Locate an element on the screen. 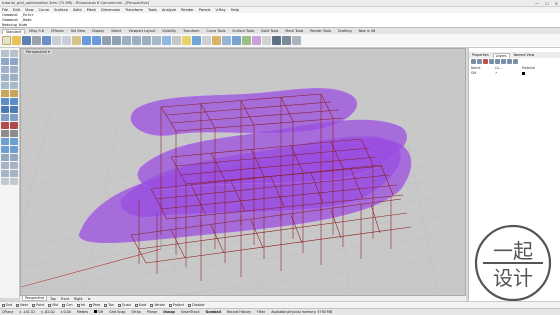 Image resolution: width=560 pixels, height=315 pixels. material-icon is located at coordinates (256, 40).